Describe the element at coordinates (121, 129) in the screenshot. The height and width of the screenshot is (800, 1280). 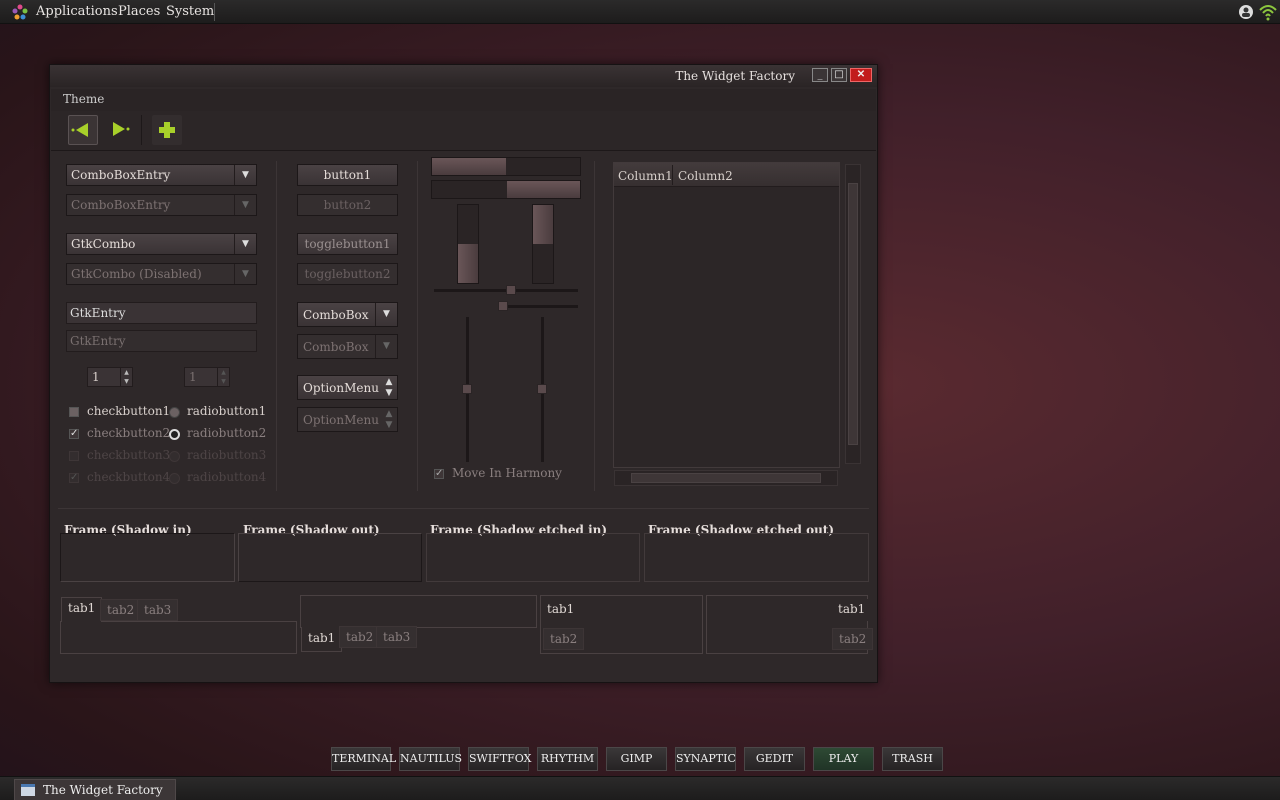
I see `forward-arrow-icon` at that location.